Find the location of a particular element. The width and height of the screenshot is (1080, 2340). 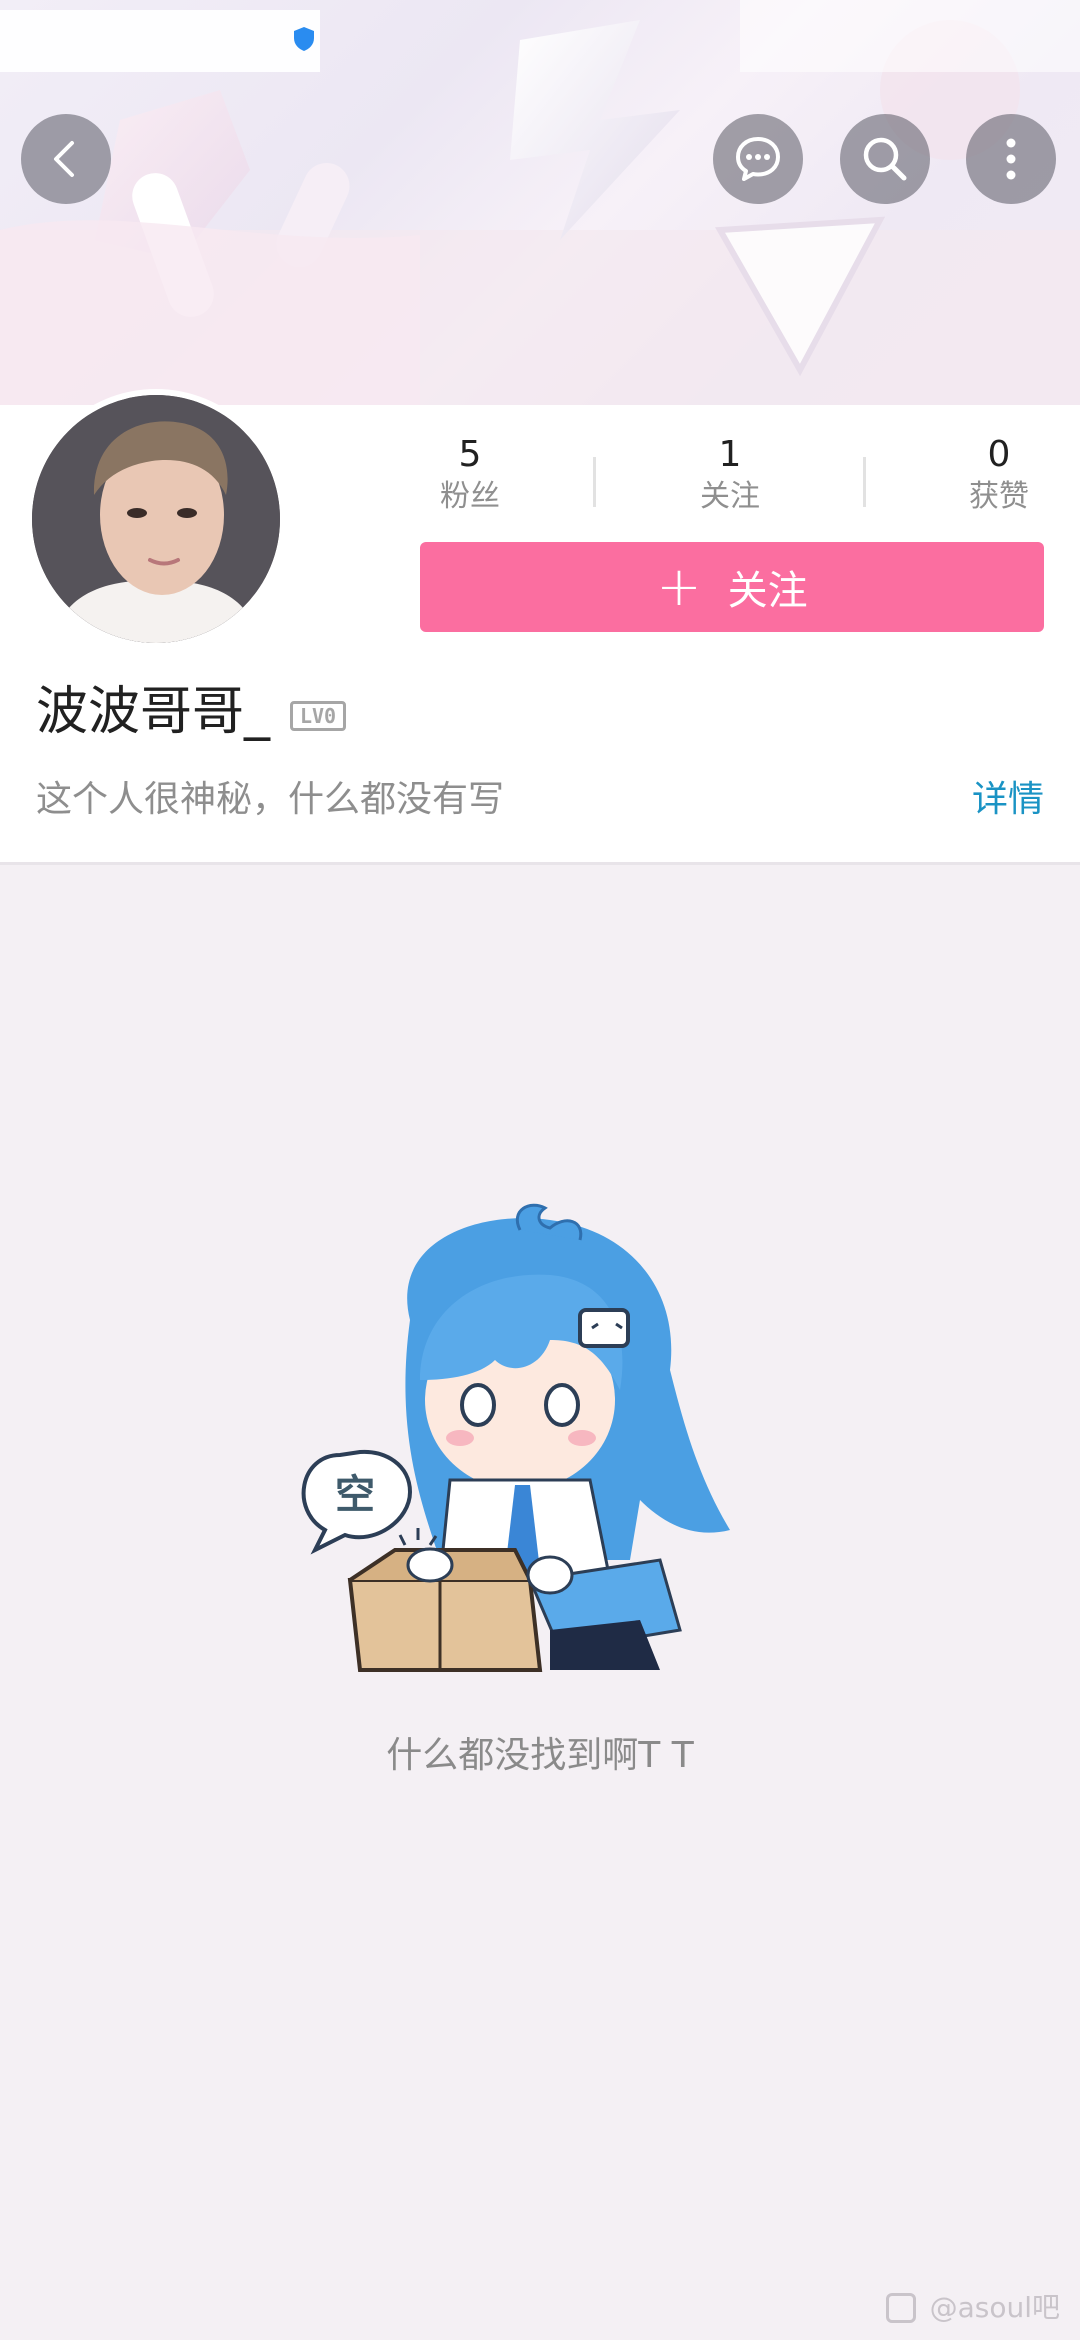

avatar-photo is located at coordinates (156, 519).